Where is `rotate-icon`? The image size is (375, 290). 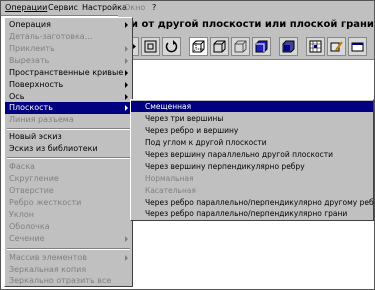
rotate-icon is located at coordinates (171, 46).